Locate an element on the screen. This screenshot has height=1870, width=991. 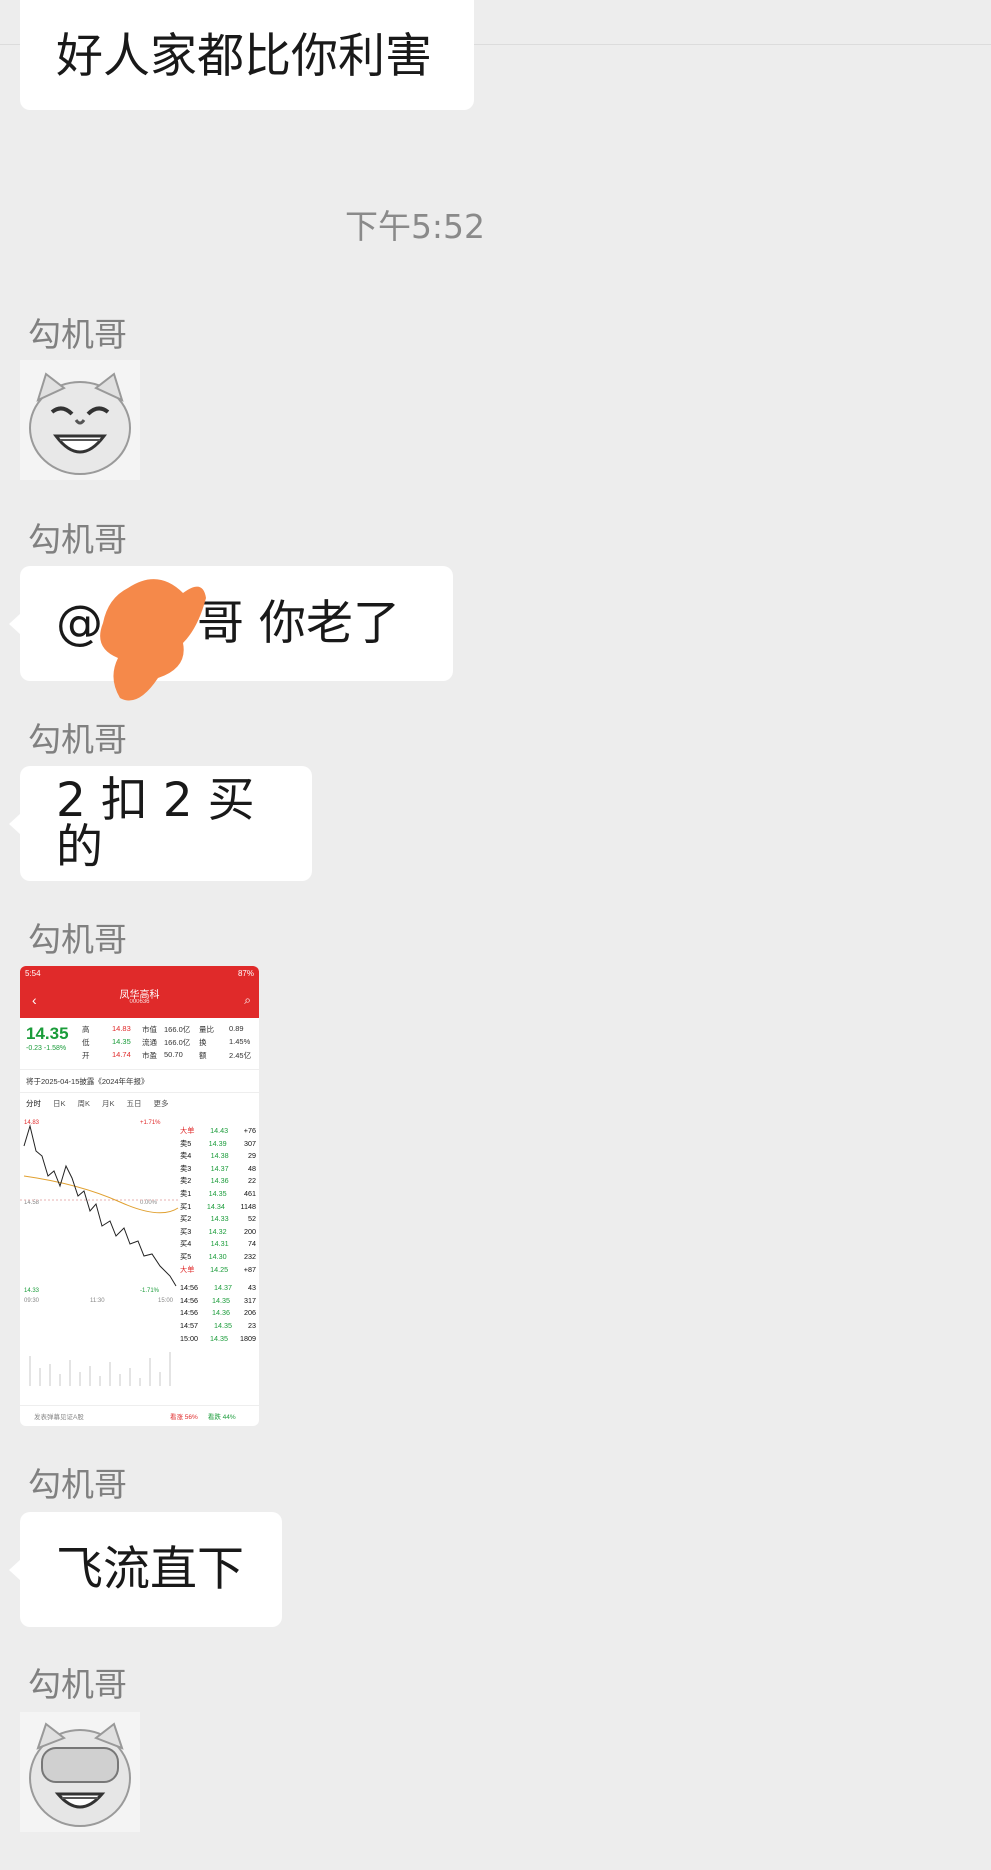
stock-change: -0.23 -1.58% is located at coordinates (46, 1048).